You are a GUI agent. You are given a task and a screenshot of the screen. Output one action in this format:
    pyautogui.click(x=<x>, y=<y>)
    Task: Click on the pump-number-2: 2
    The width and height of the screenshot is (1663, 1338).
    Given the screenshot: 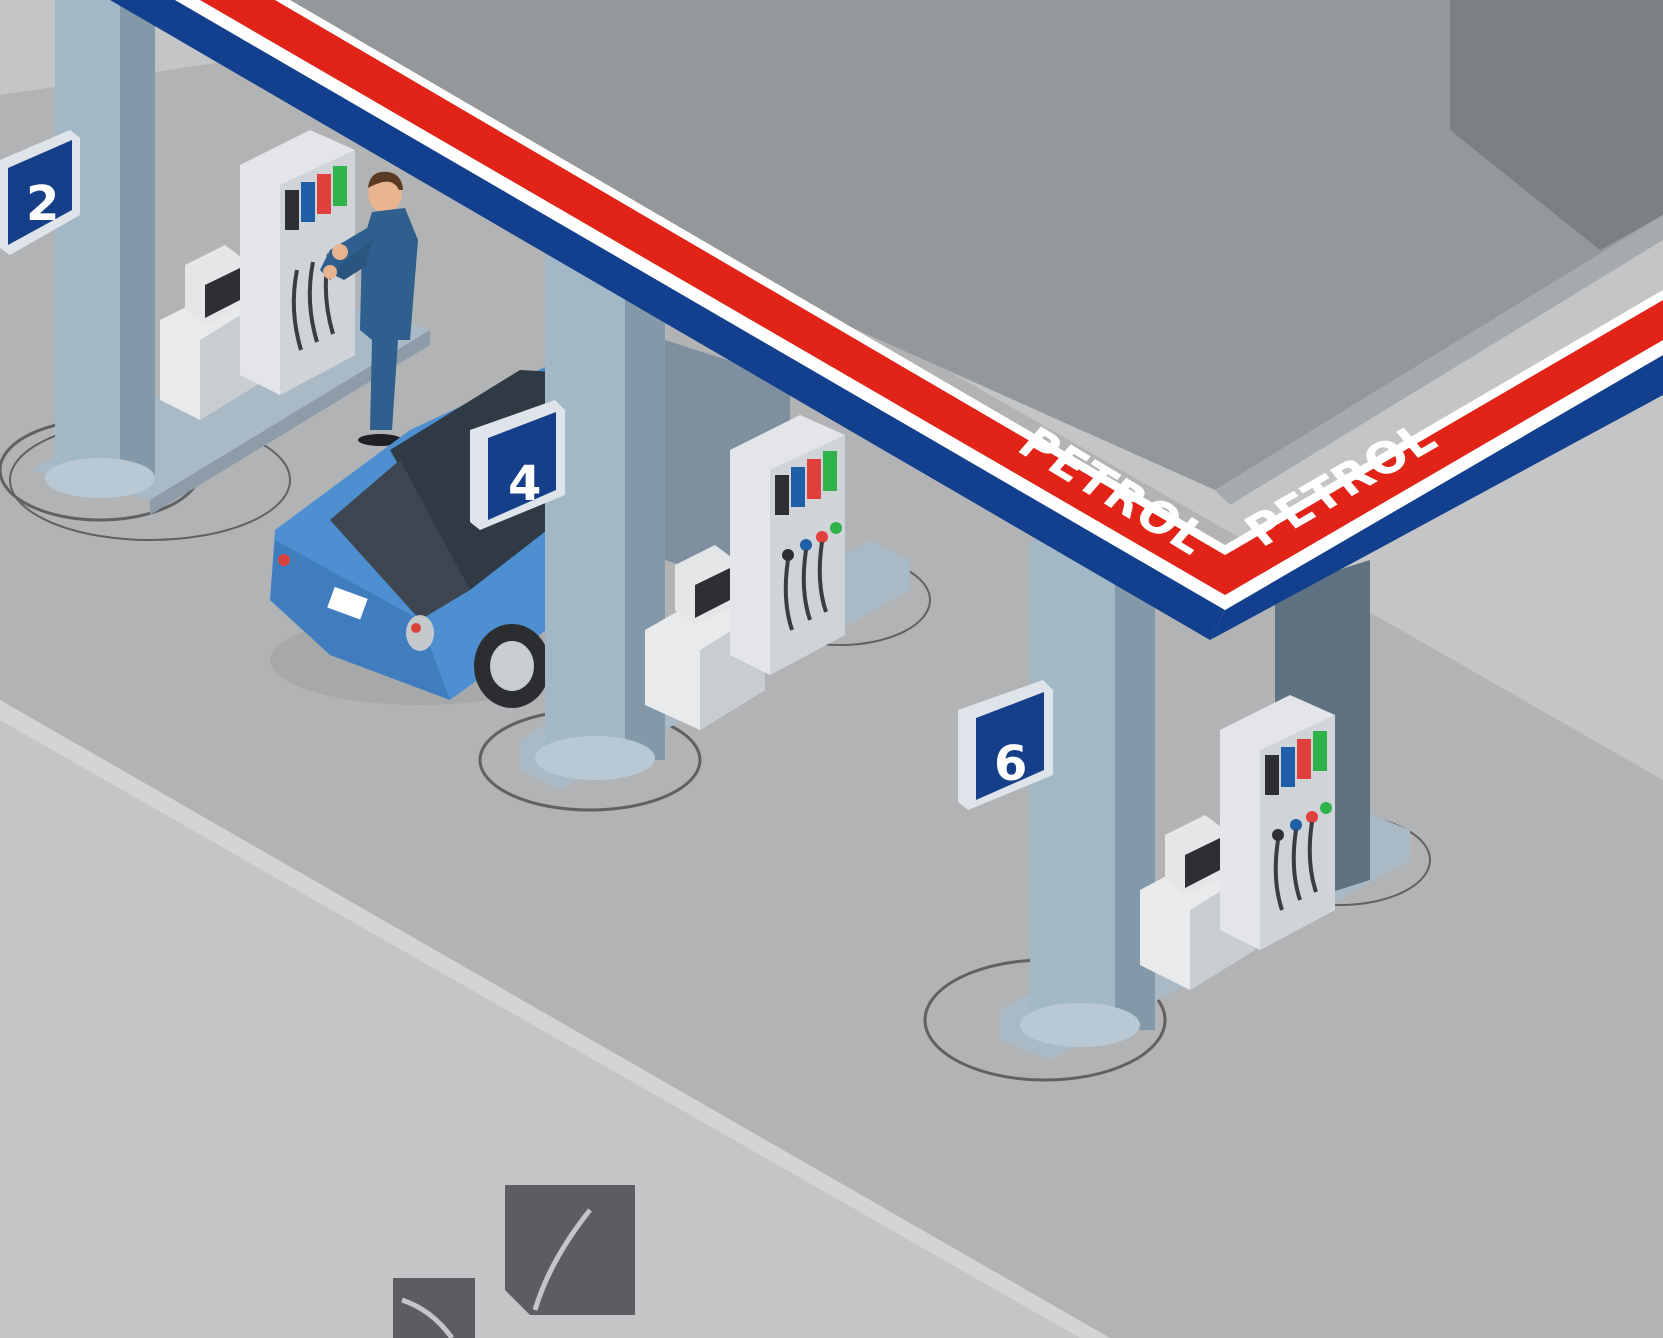 What is the action you would take?
    pyautogui.click(x=42, y=204)
    